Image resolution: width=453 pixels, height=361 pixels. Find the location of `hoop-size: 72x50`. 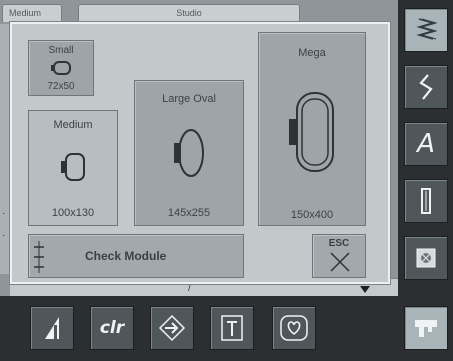

hoop-size: 72x50 is located at coordinates (61, 86).